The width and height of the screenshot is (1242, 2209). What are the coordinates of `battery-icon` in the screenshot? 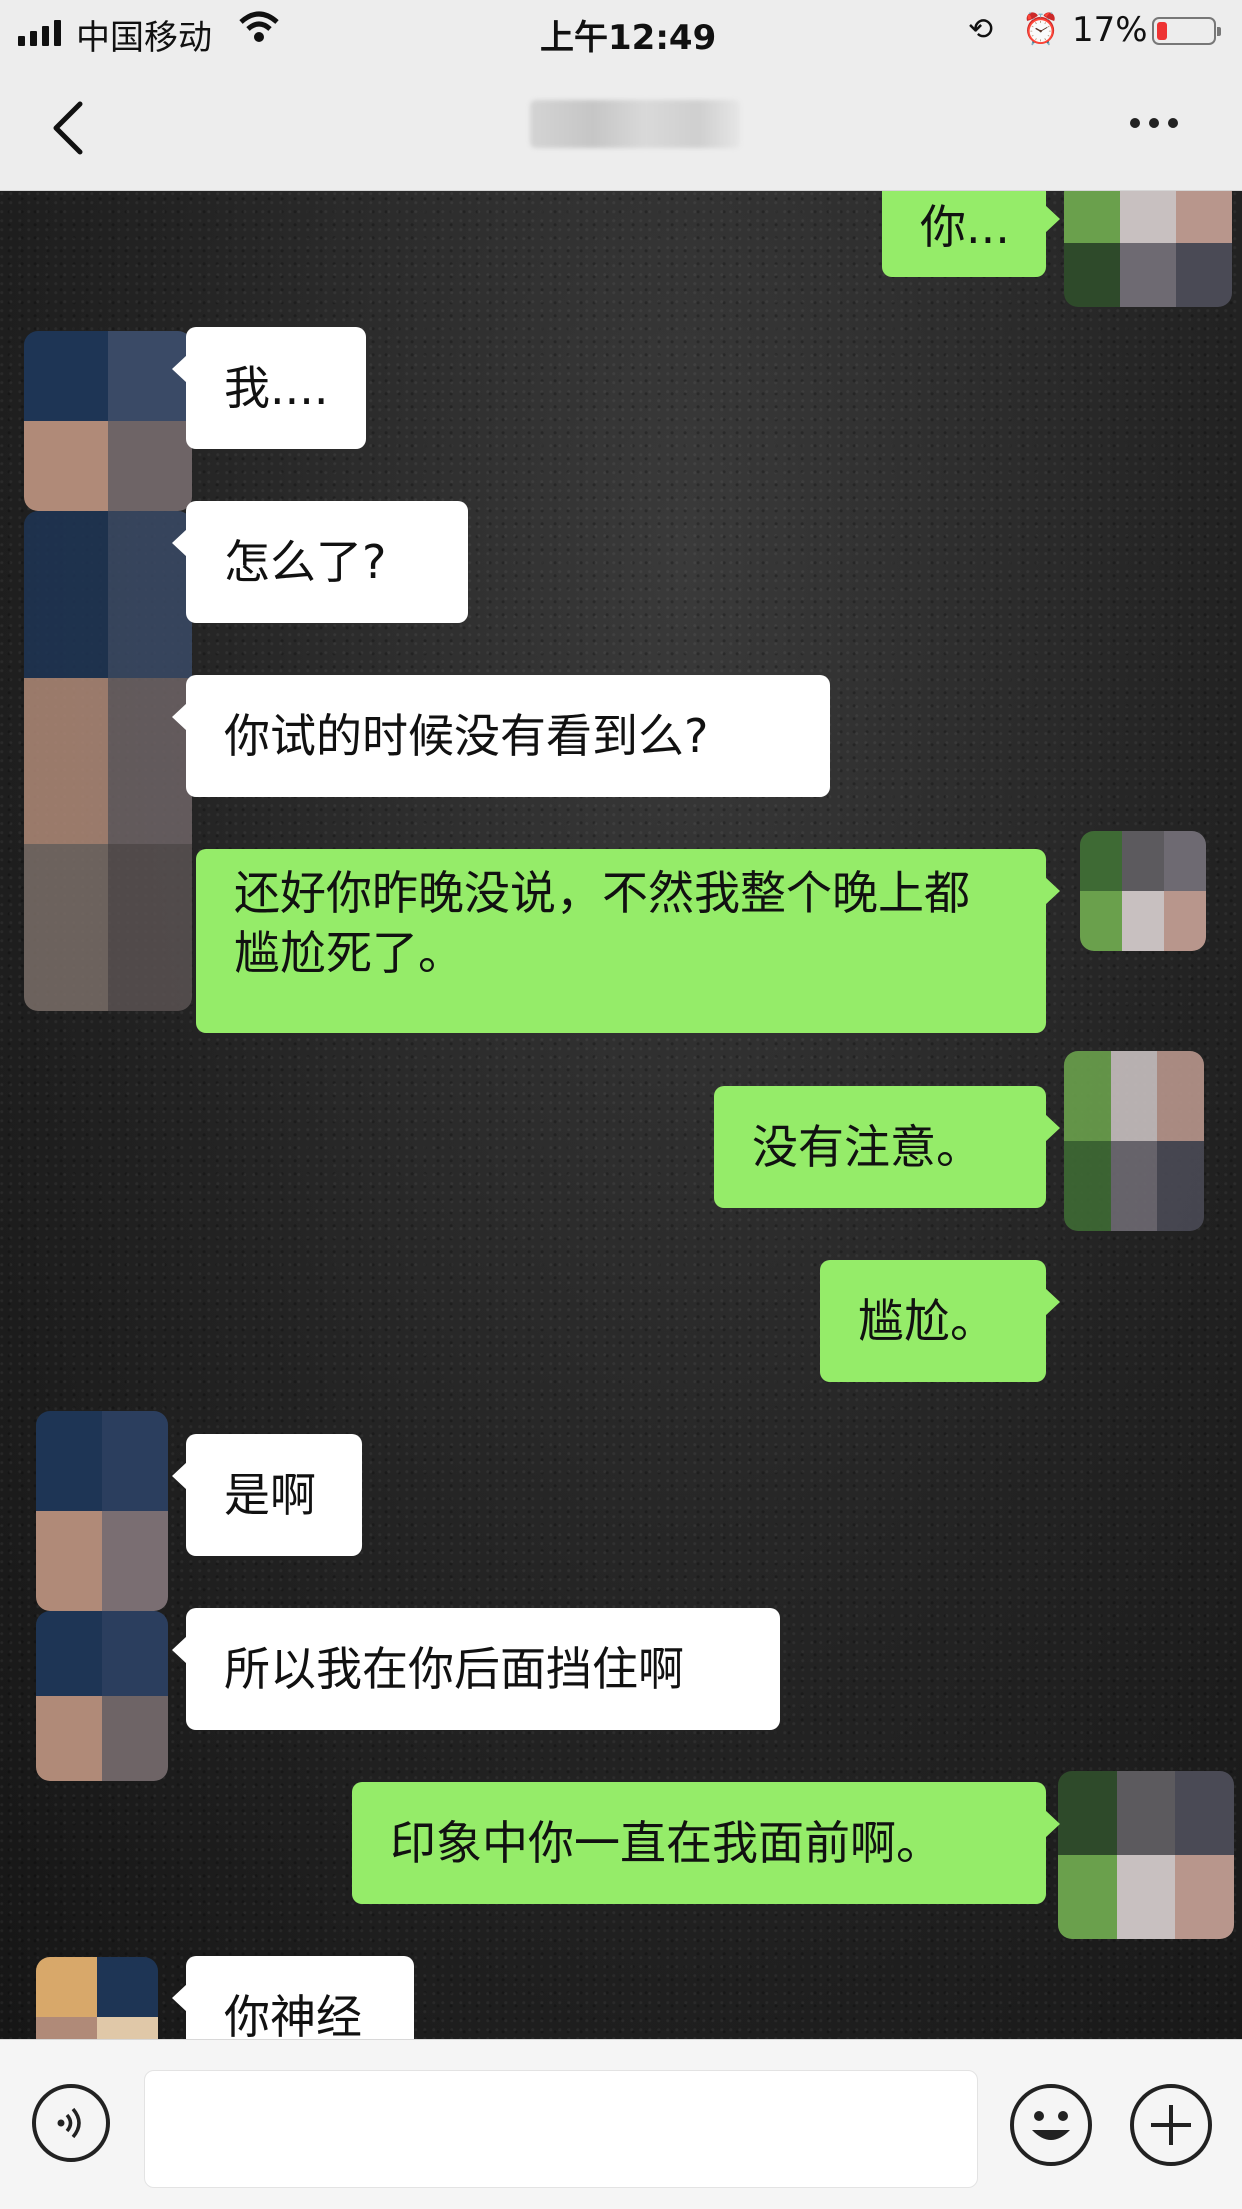 It's located at (1186, 31).